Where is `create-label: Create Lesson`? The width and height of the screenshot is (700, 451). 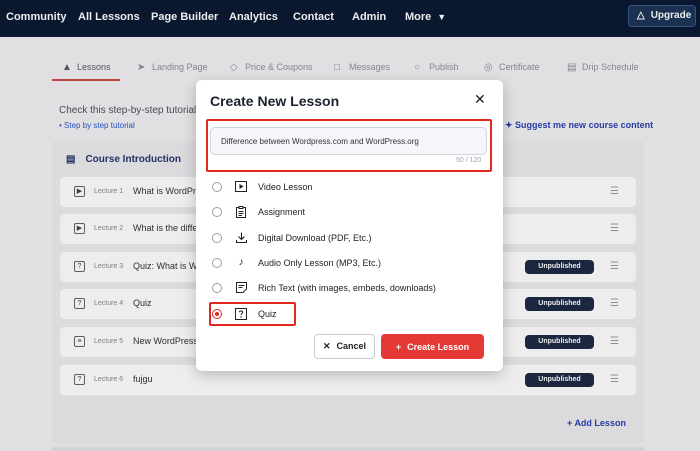
create-label: Create Lesson is located at coordinates (438, 346).